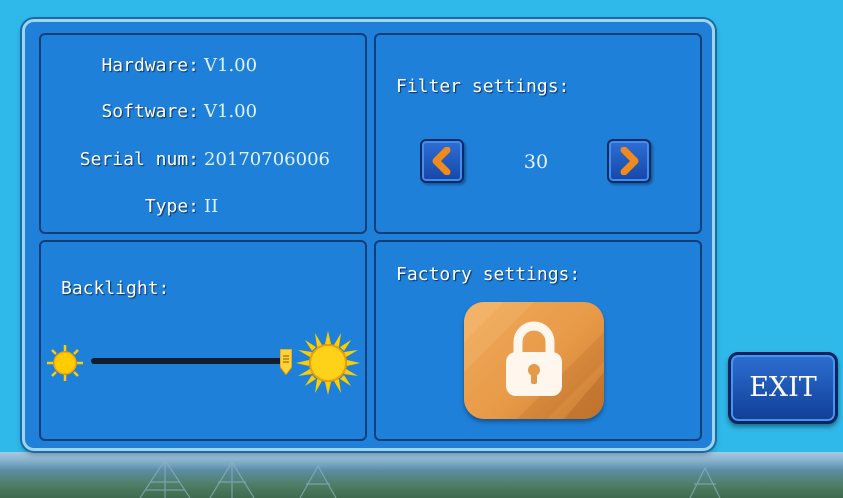 This screenshot has height=498, width=843. I want to click on backlight-title: Backlight:, so click(115, 288).